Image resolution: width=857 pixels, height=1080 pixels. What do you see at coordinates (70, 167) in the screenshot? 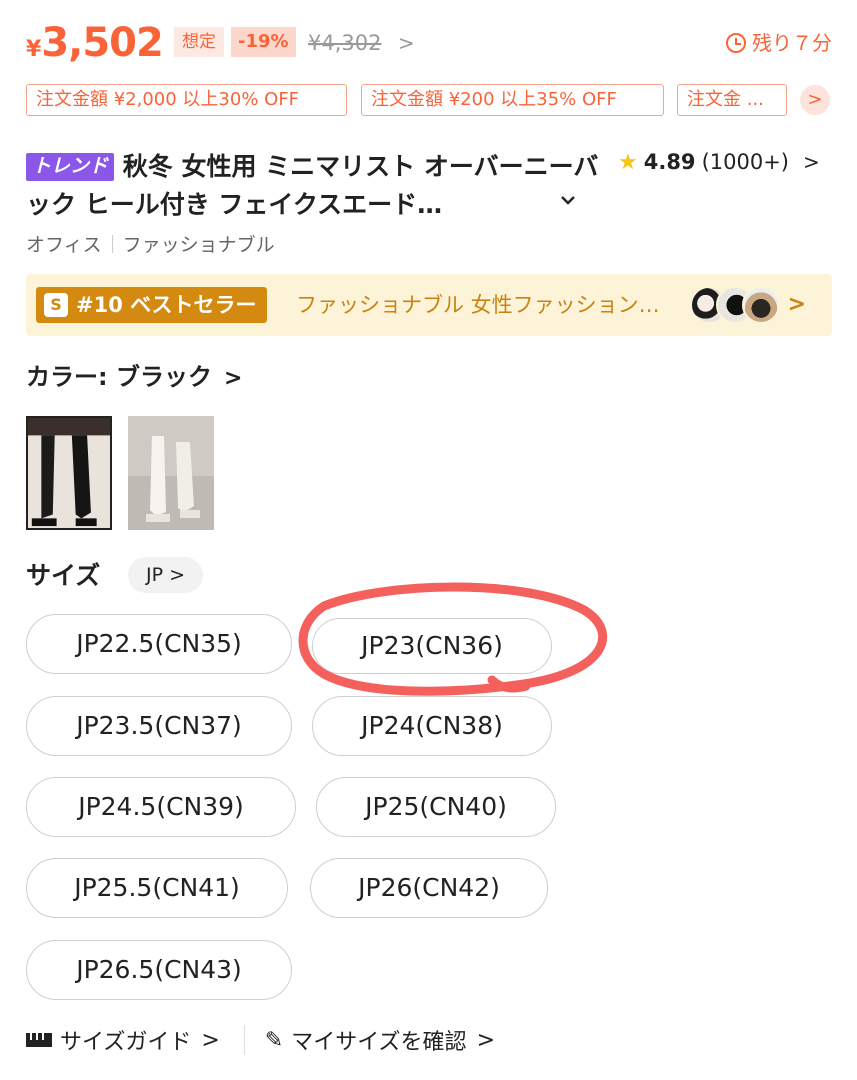
I see `trend-badge: トレンド` at bounding box center [70, 167].